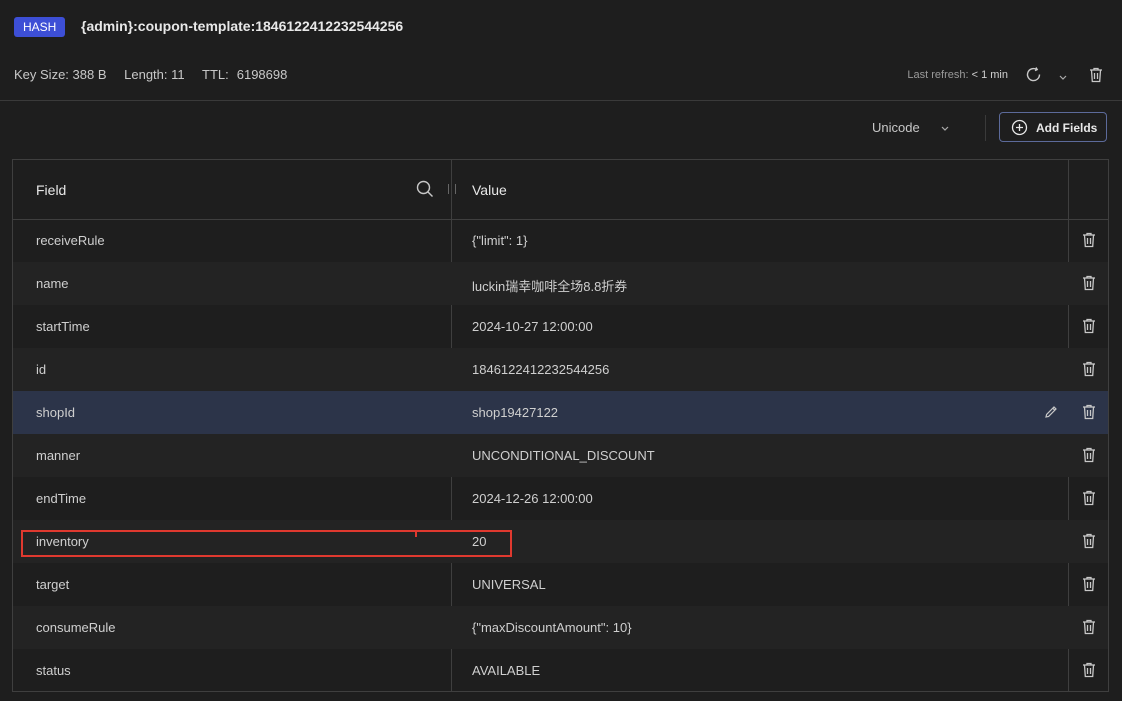 This screenshot has width=1122, height=701. Describe the element at coordinates (560, 584) in the screenshot. I see `table-row: target UNIVERSAL` at that location.